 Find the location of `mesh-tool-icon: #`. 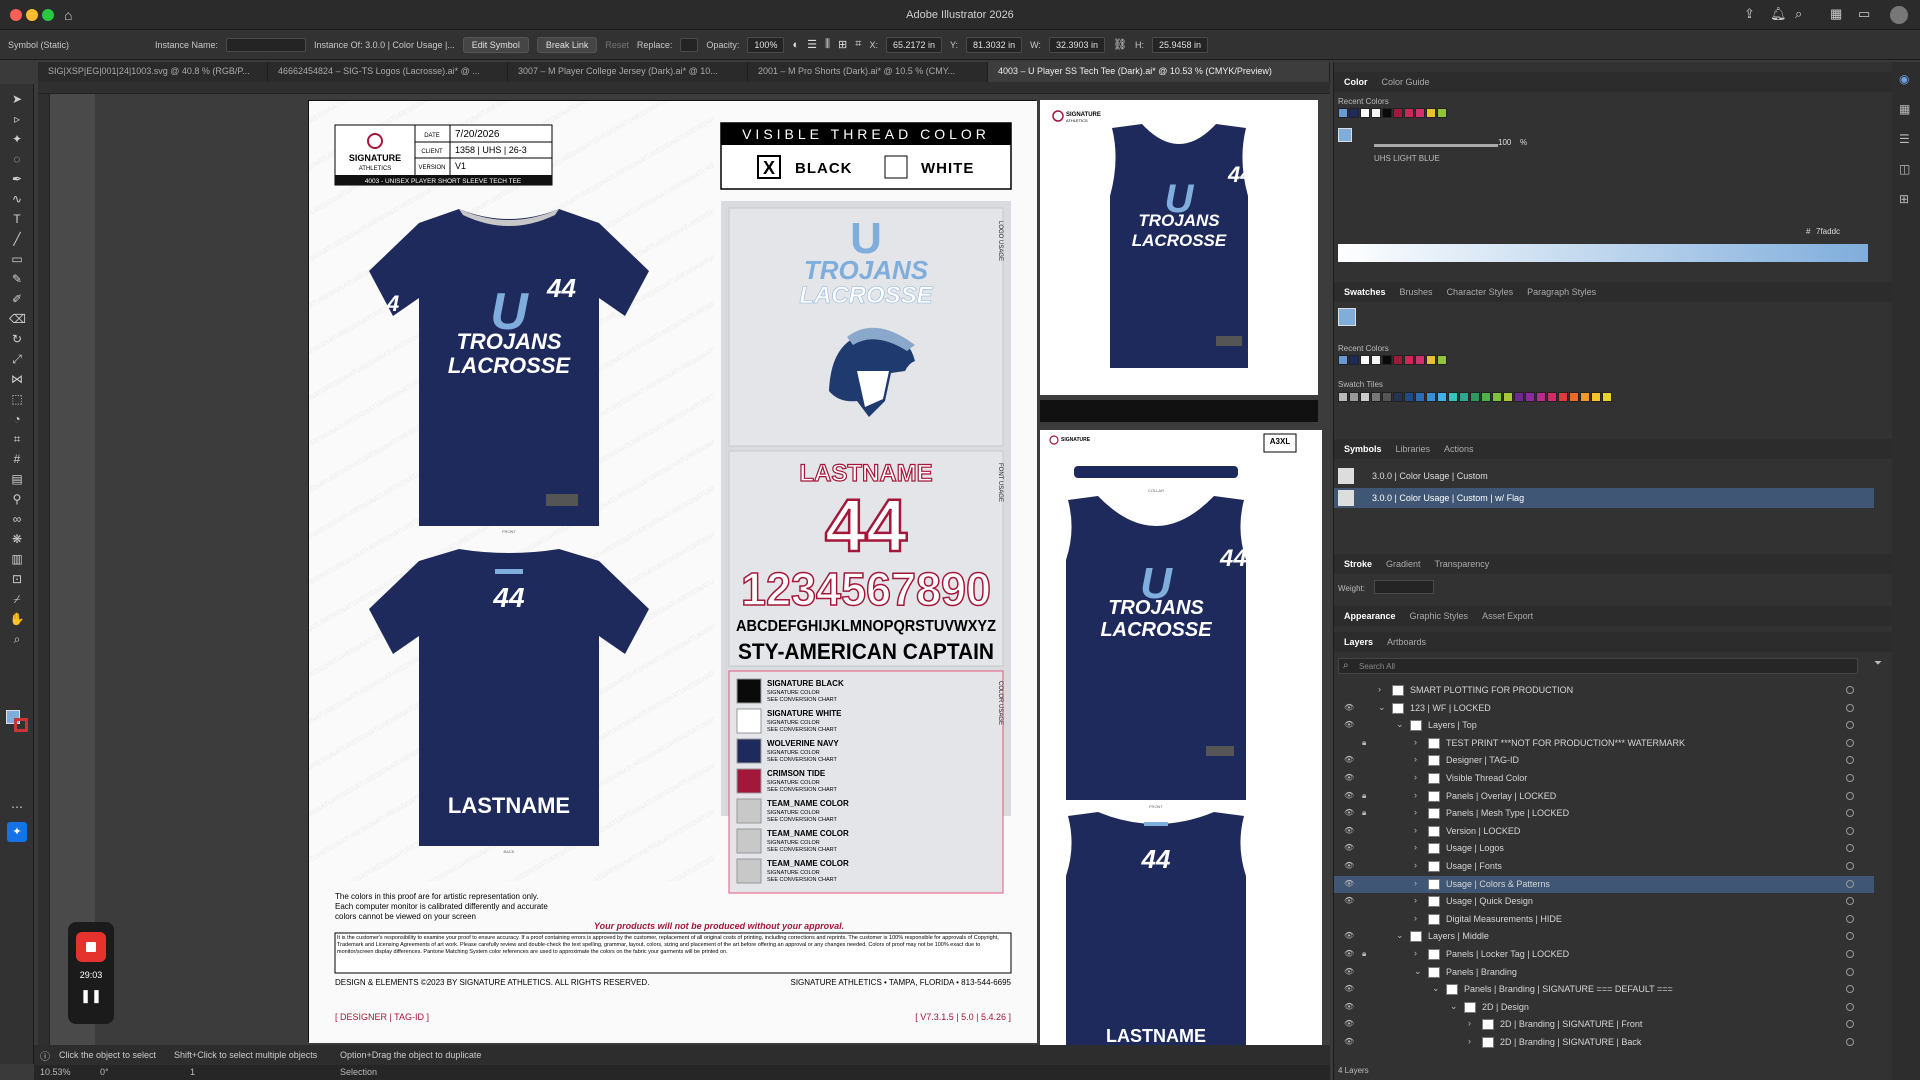

mesh-tool-icon: # is located at coordinates (17, 459).